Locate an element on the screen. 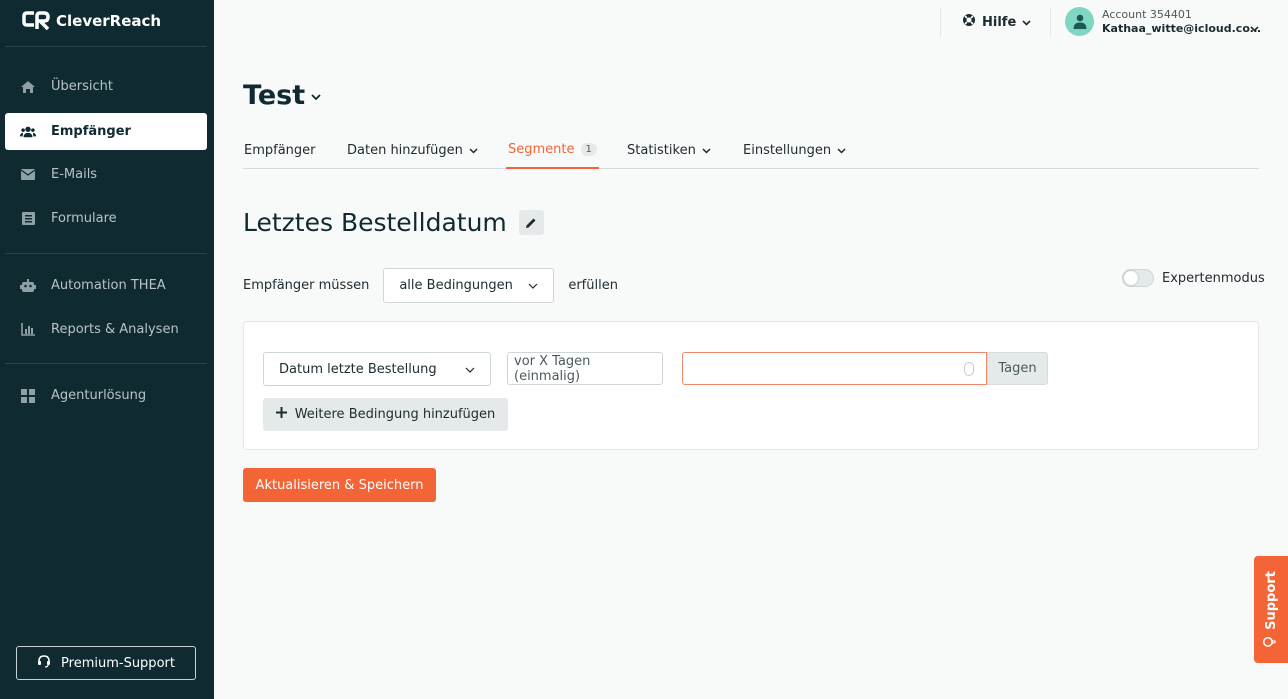  sidebar-item-label: Reports & Analysen is located at coordinates (115, 329).